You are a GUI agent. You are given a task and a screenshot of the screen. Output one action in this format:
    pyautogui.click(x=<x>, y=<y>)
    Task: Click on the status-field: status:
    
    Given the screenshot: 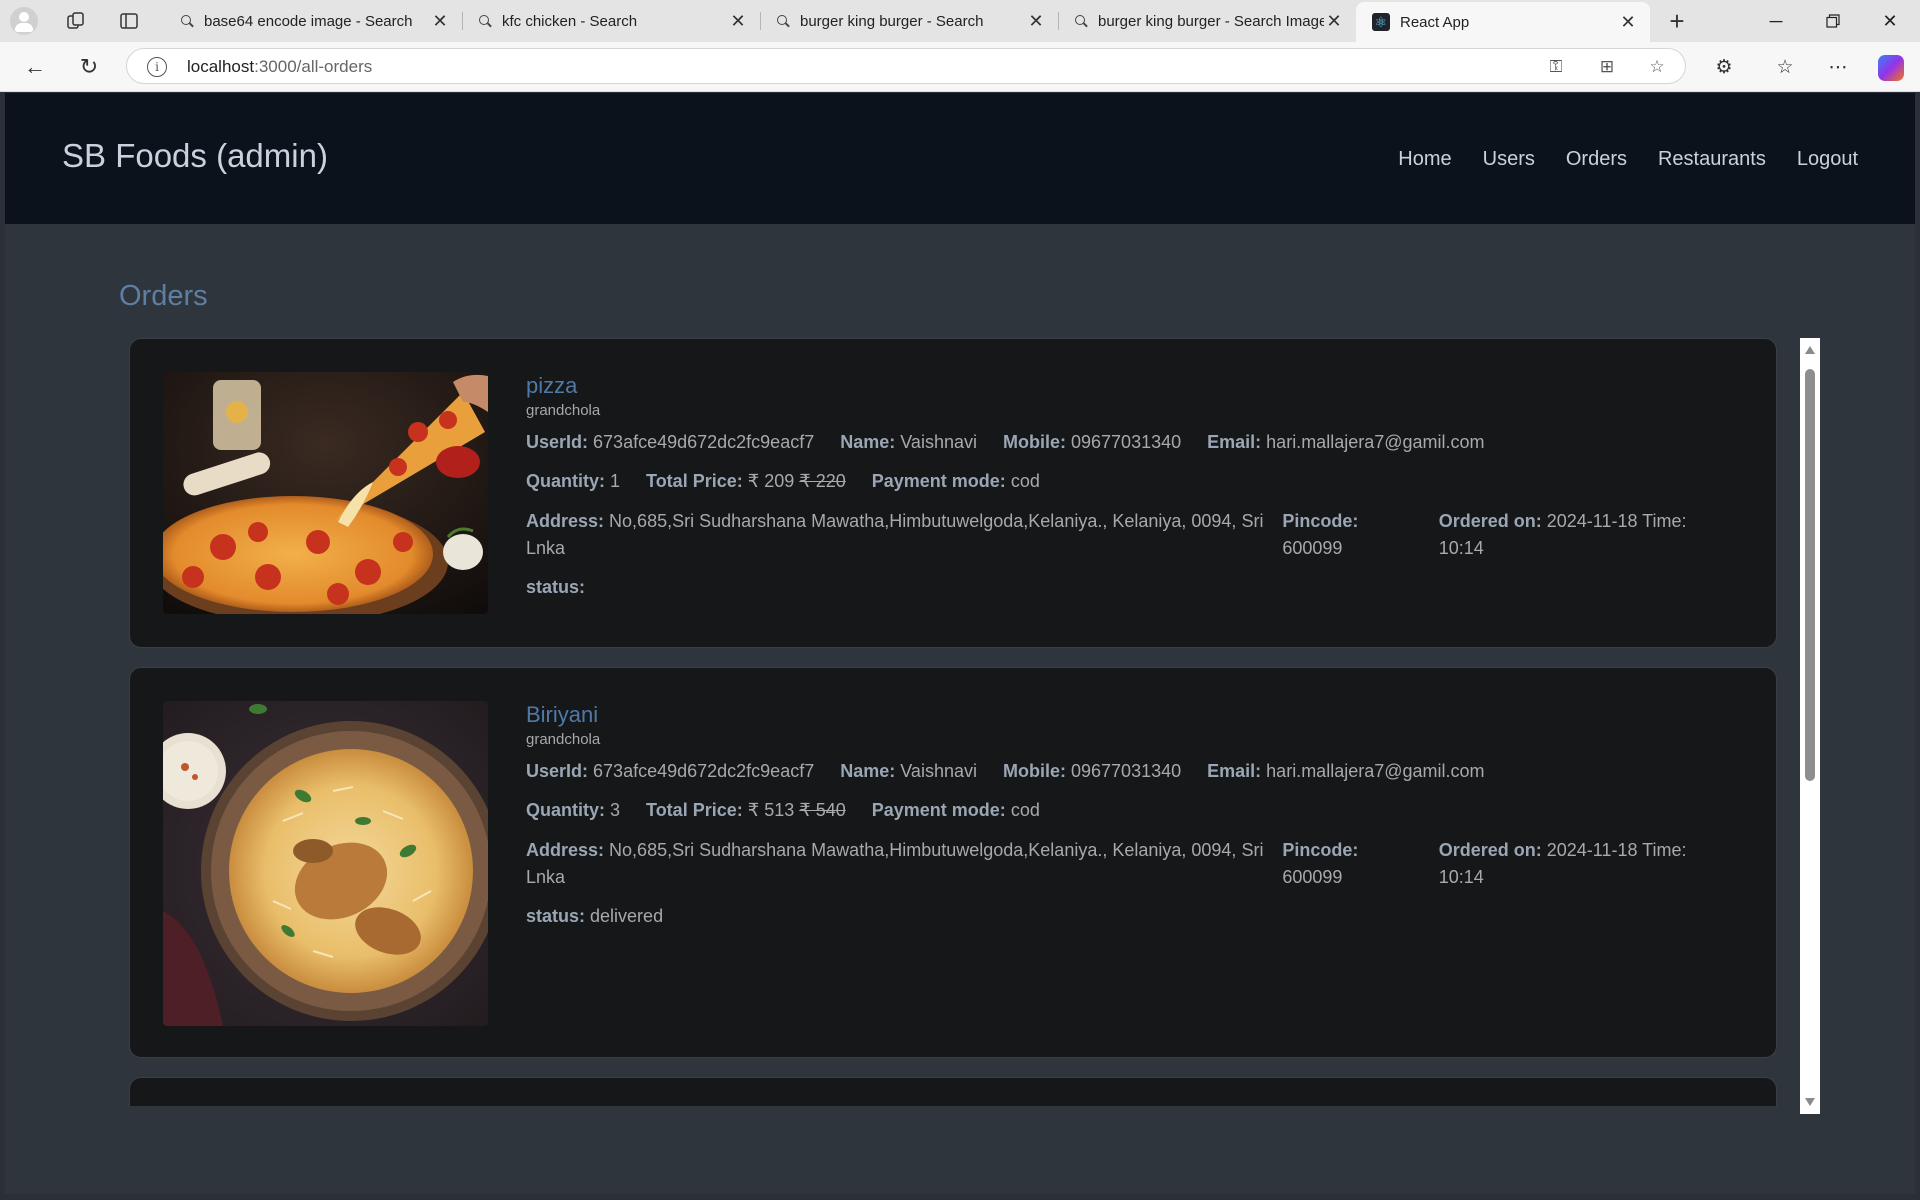 What is the action you would take?
    pyautogui.click(x=1116, y=587)
    